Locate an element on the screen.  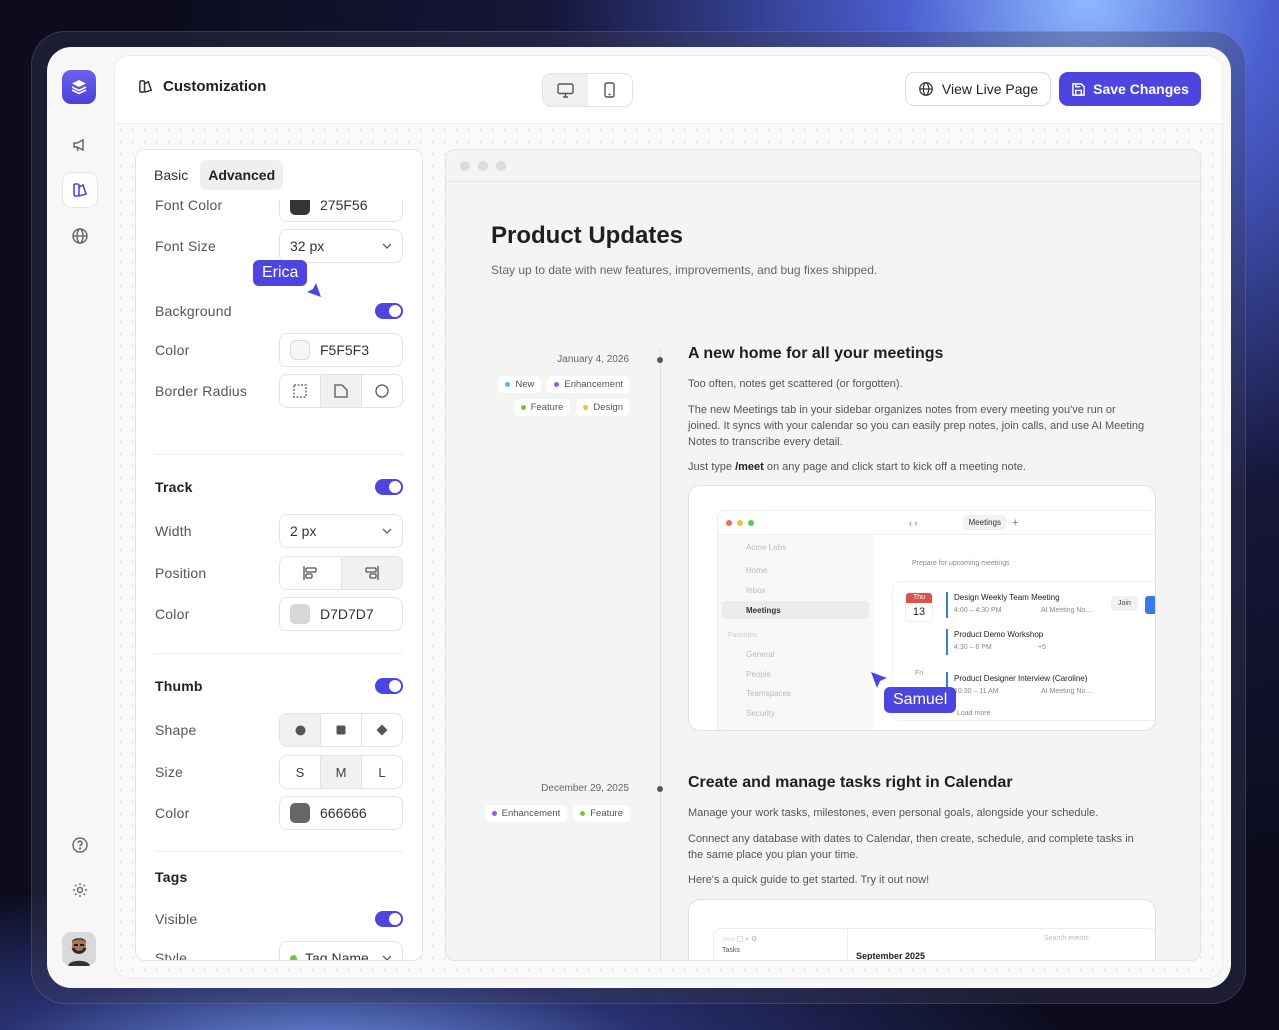
font-size-row: Font Size 32 px is located at coordinates (279, 246).